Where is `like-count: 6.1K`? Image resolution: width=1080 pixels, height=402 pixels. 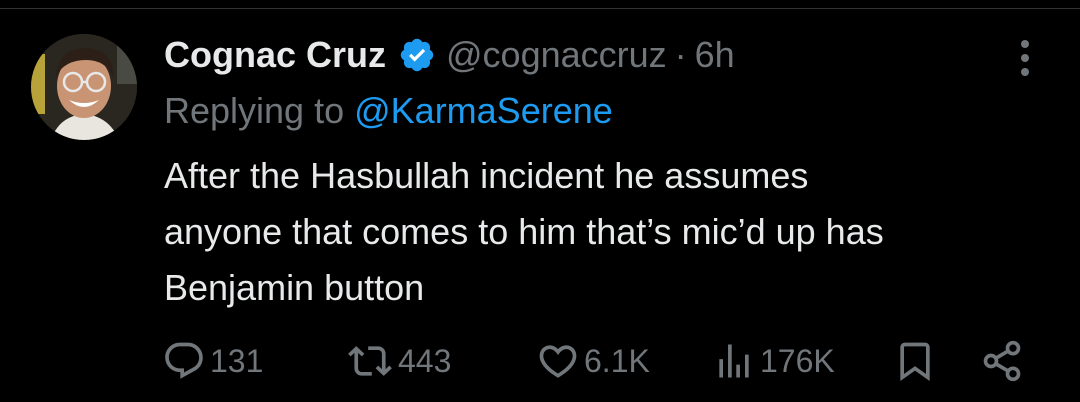
like-count: 6.1K is located at coordinates (617, 360).